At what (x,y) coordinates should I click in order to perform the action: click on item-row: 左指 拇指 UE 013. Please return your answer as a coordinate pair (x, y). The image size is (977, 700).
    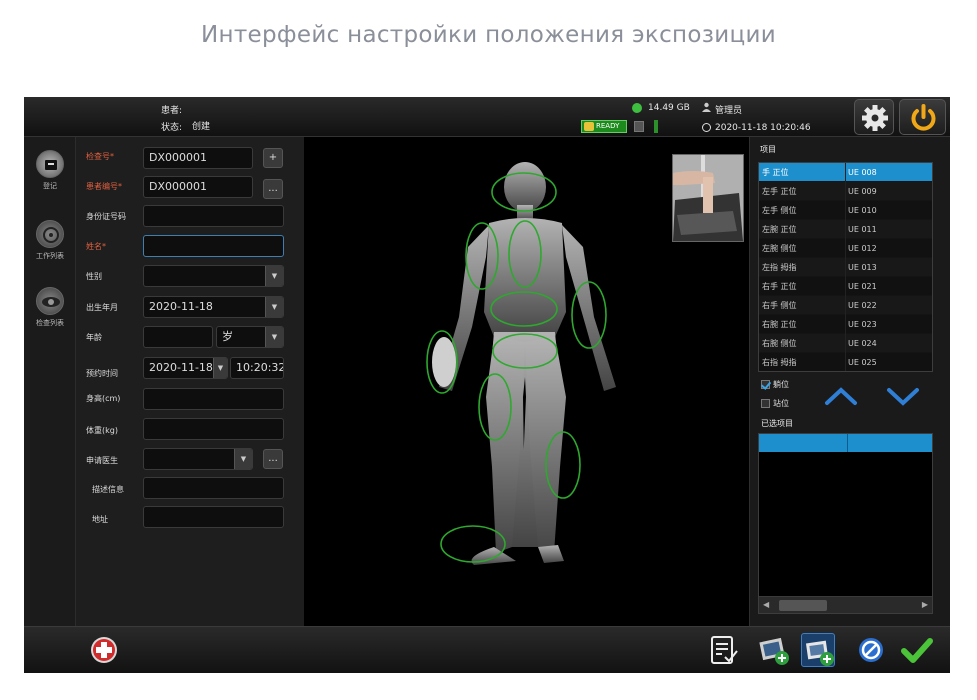
    Looking at the image, I should click on (845, 267).